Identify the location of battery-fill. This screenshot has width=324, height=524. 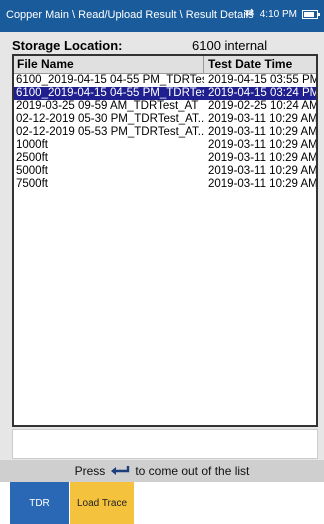
(309, 14).